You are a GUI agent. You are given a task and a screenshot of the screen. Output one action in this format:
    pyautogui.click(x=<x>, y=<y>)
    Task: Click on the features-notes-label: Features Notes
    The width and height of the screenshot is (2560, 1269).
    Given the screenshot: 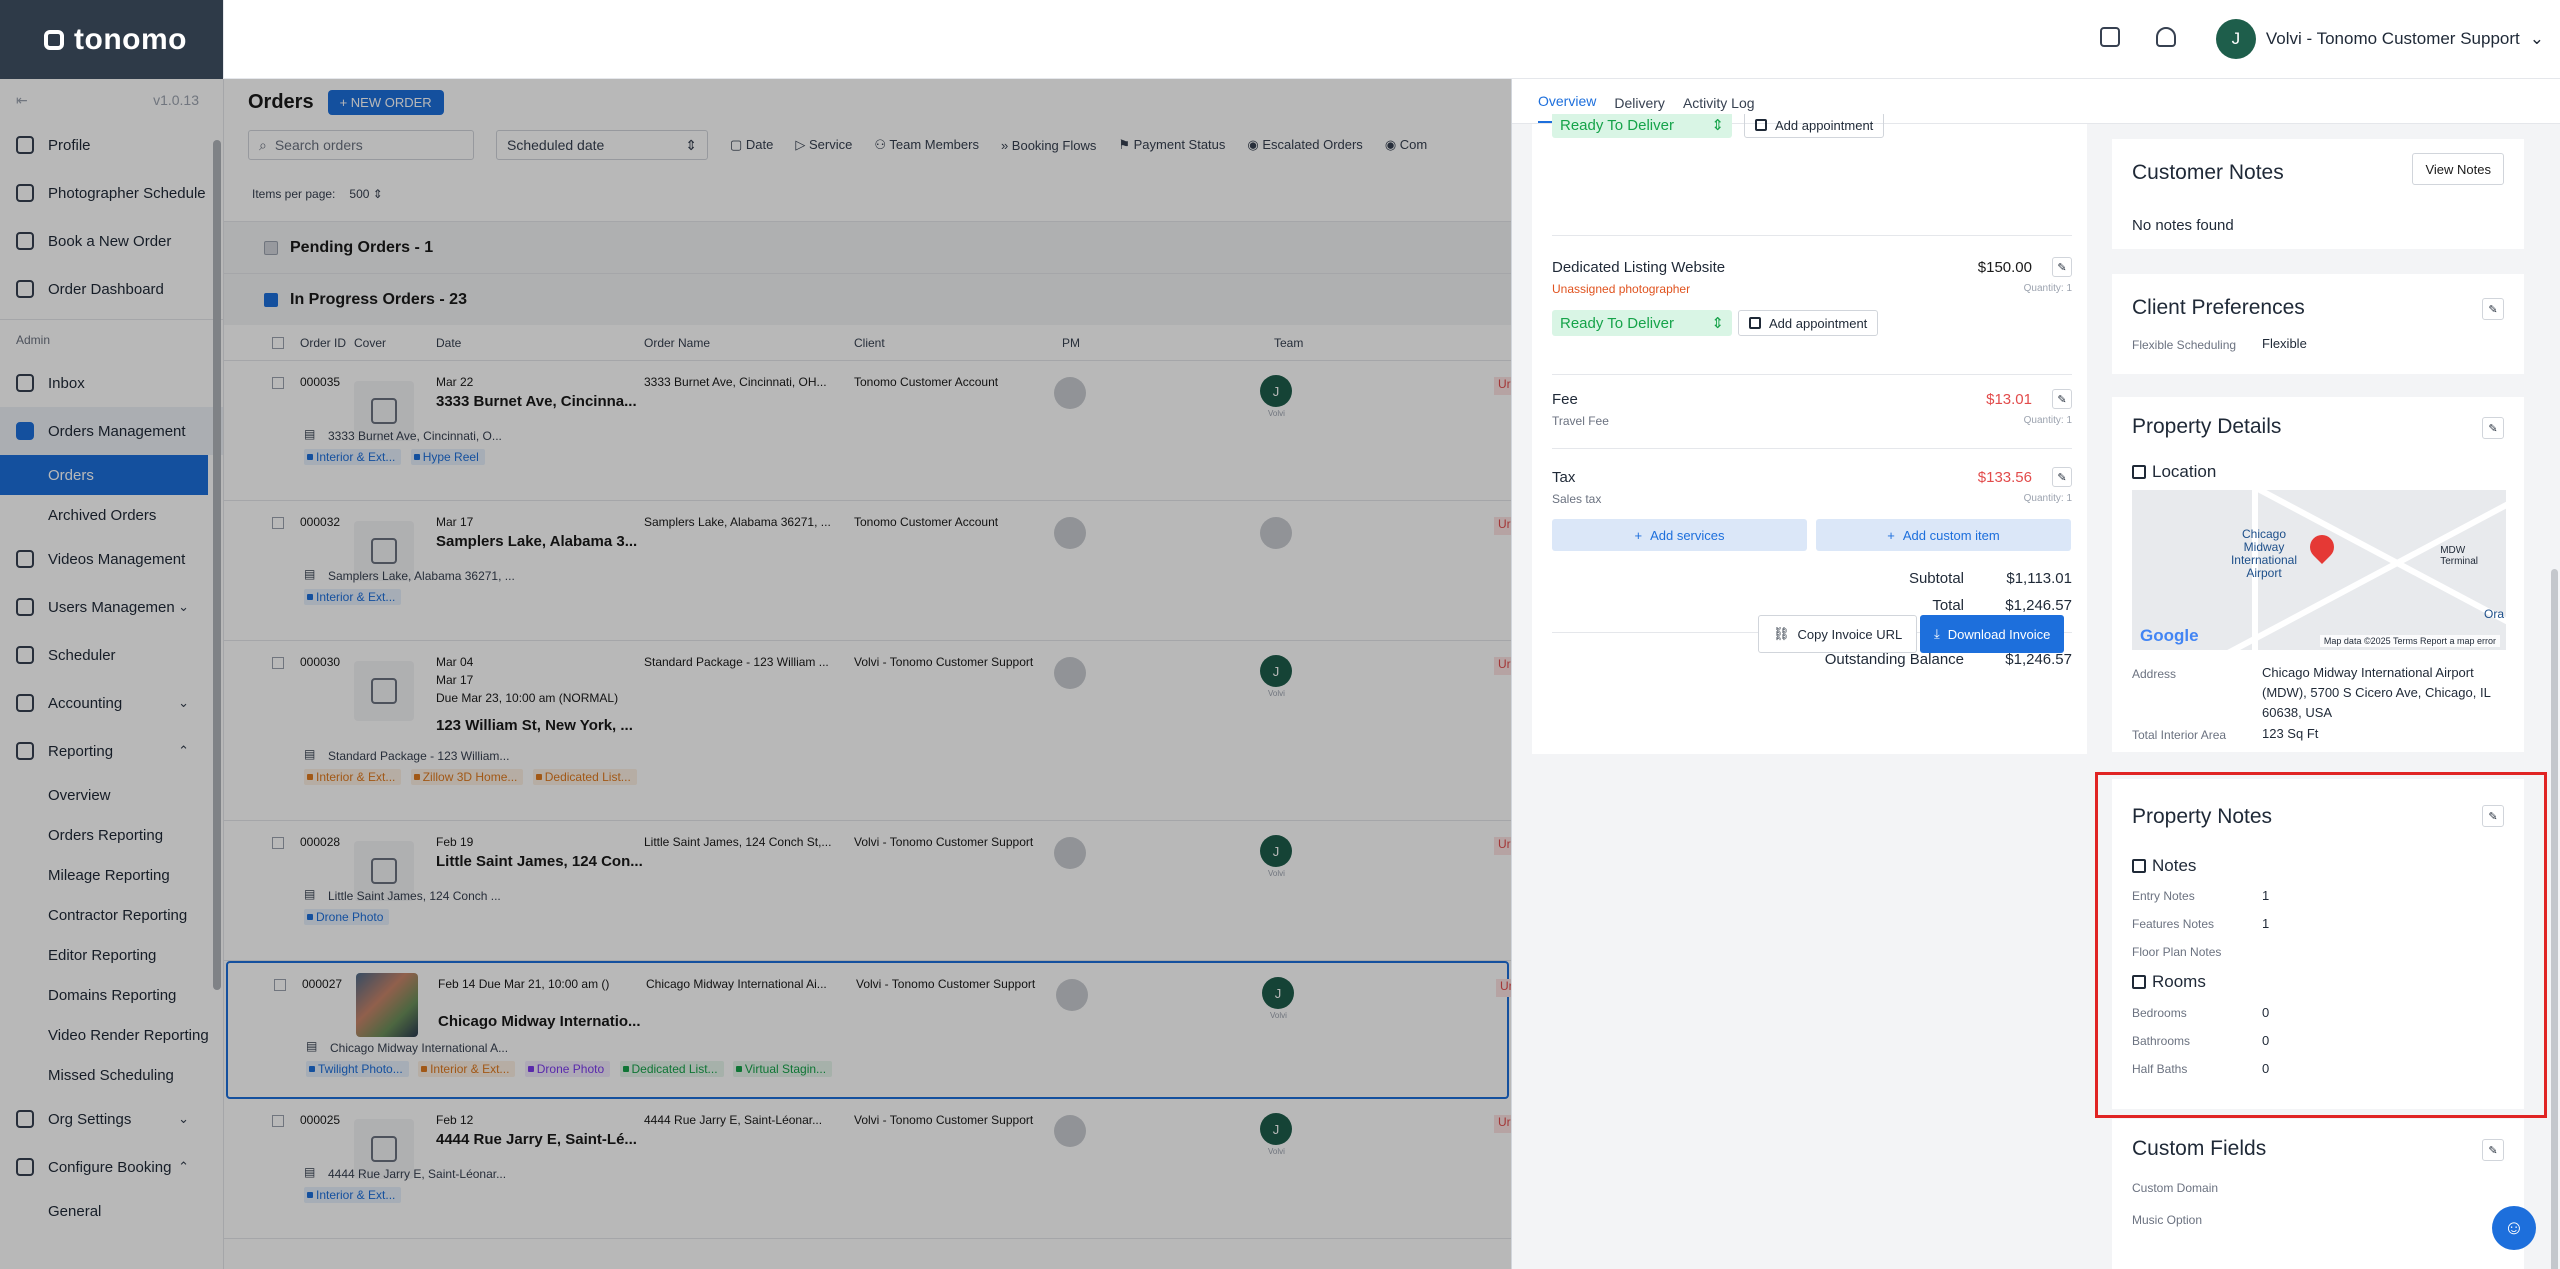 What is the action you would take?
    pyautogui.click(x=2173, y=924)
    